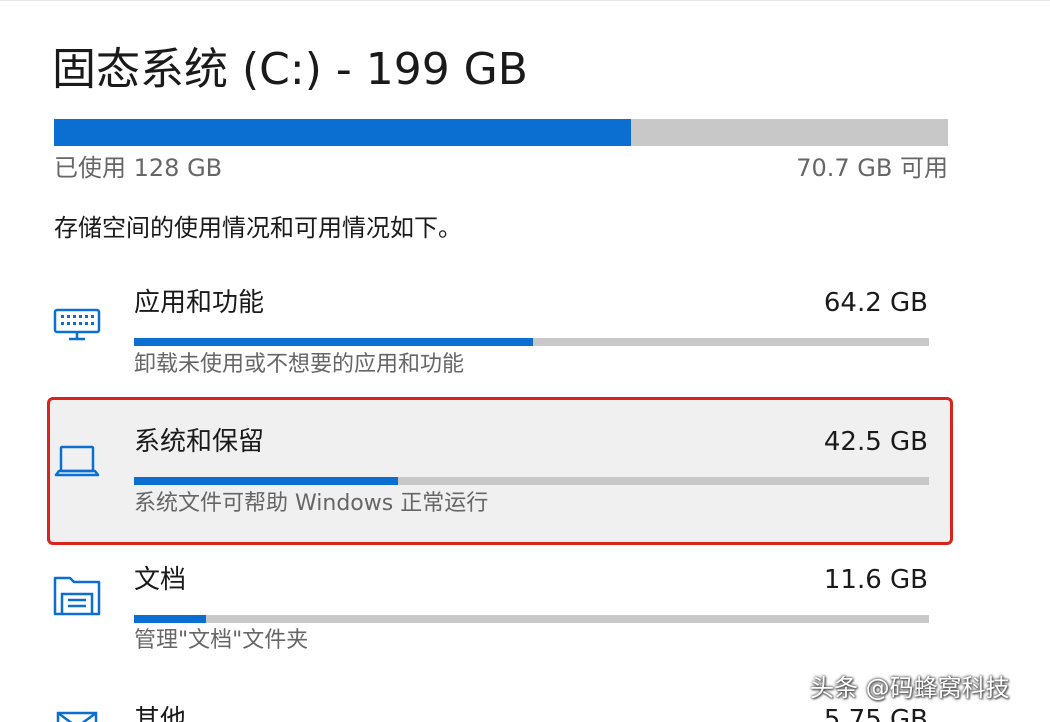 The width and height of the screenshot is (1050, 722). Describe the element at coordinates (342, 132) in the screenshot. I see `drive-usage-bar-fill` at that location.